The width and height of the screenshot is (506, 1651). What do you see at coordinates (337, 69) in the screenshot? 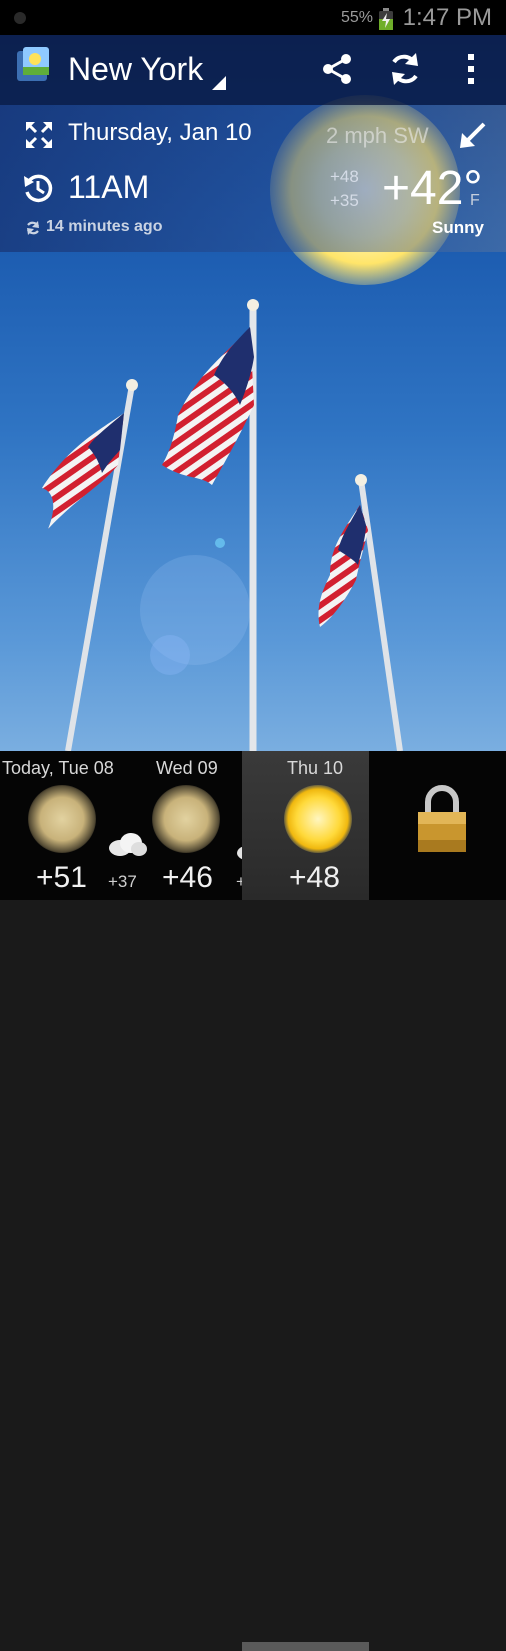
I see `share-icon` at bounding box center [337, 69].